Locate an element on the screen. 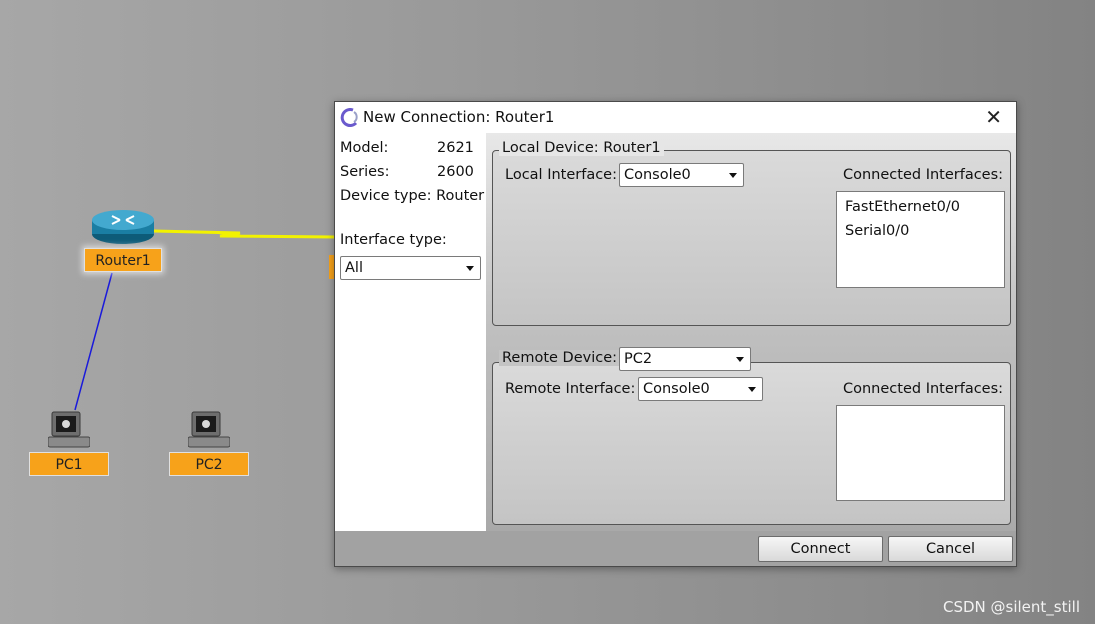 The width and height of the screenshot is (1095, 624). remote-device-value: PC2 is located at coordinates (638, 359).